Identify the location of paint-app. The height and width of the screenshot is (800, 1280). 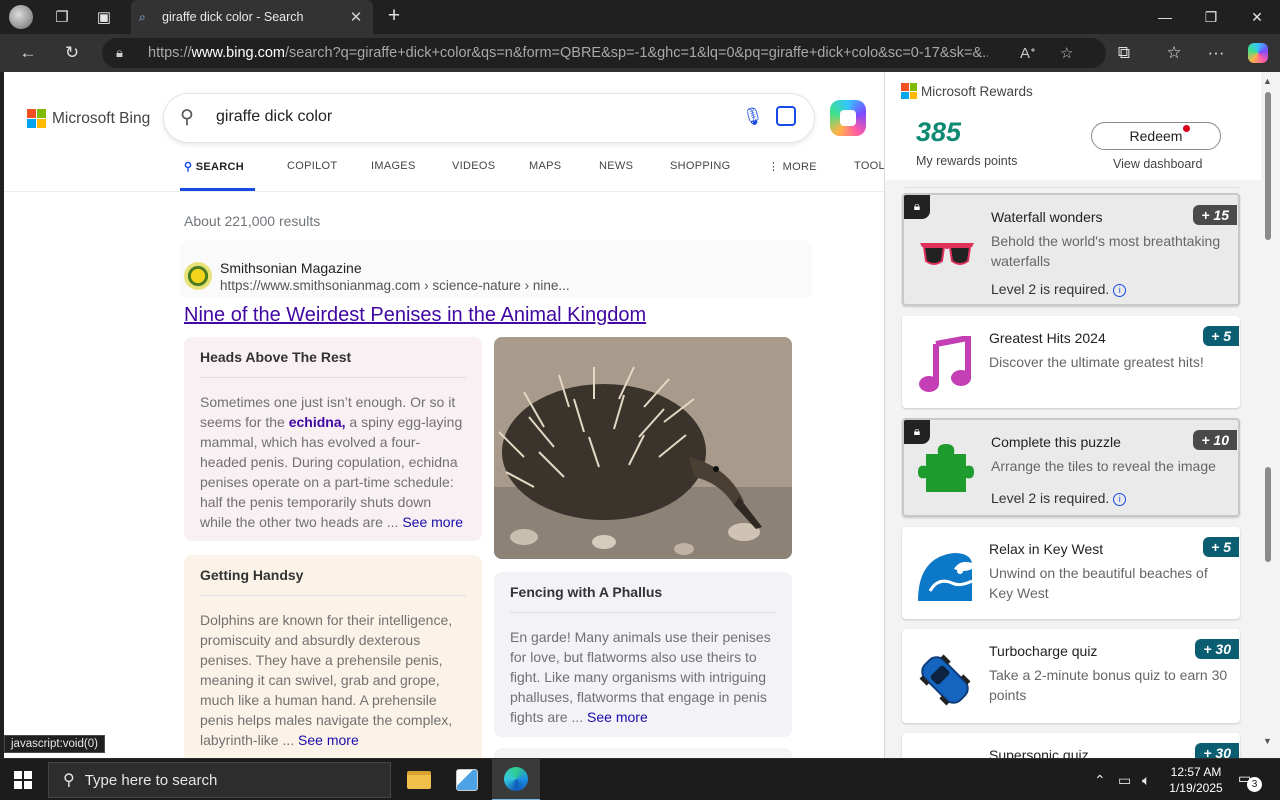
(467, 779).